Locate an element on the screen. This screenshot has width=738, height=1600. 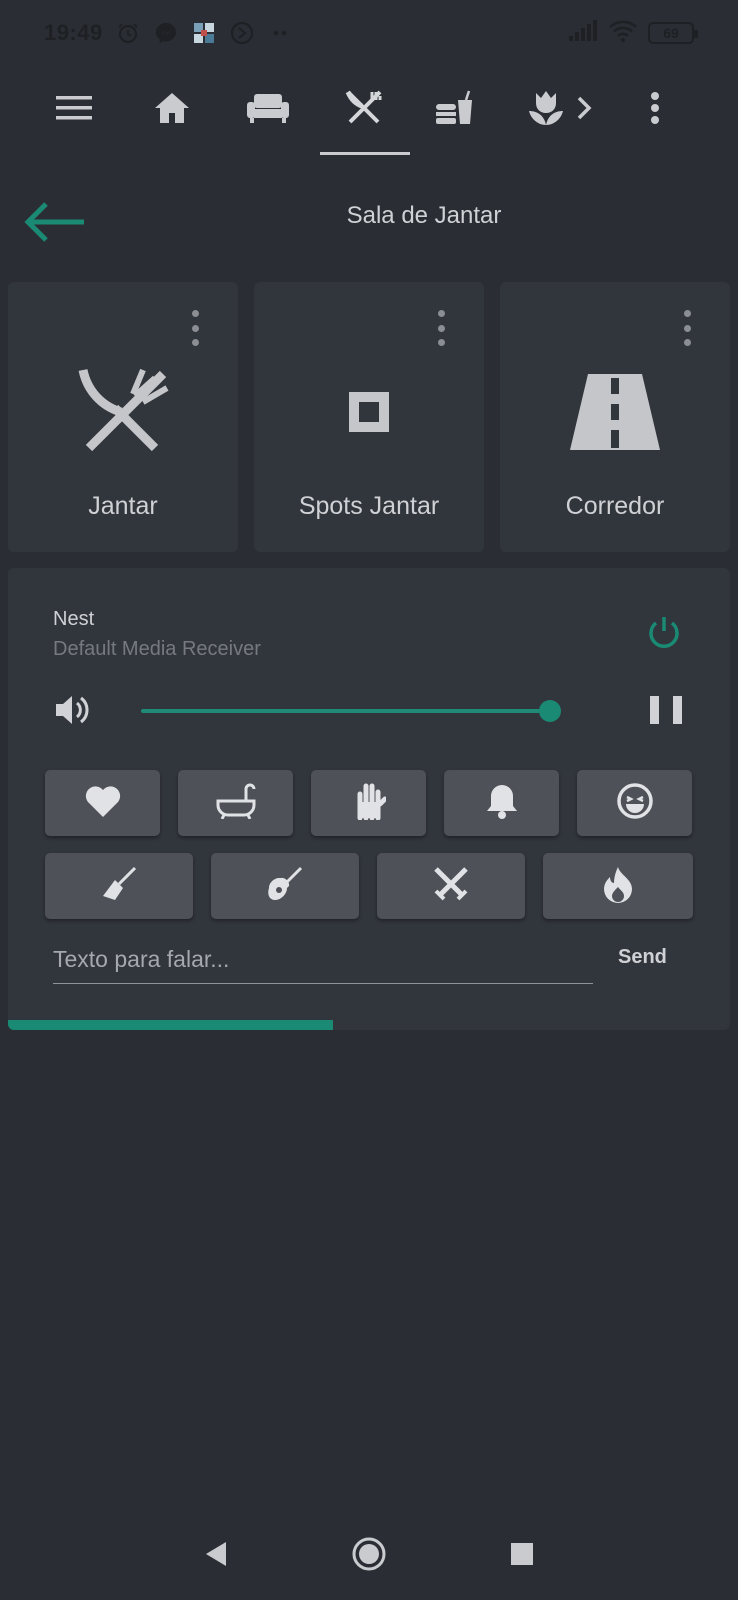
road-icon is located at coordinates (615, 412).